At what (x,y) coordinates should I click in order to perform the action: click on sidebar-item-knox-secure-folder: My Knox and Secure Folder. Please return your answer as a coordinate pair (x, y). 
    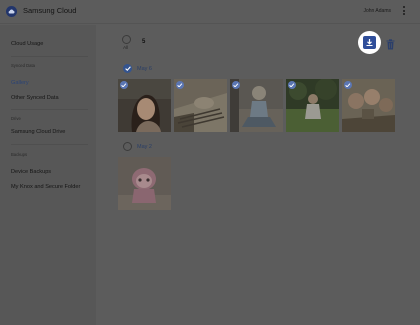
    Looking at the image, I should click on (45, 187).